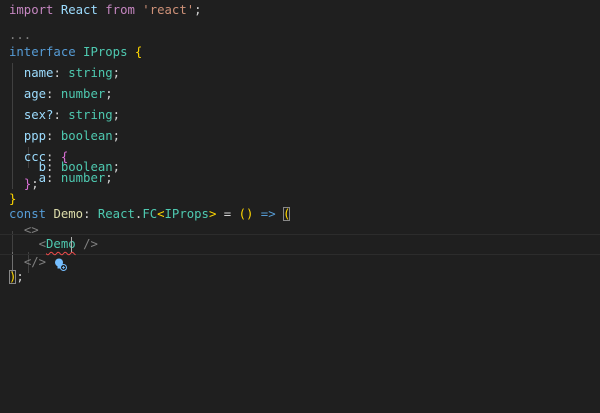  Describe the element at coordinates (120, 10) in the screenshot. I see `token-keyword: from` at that location.